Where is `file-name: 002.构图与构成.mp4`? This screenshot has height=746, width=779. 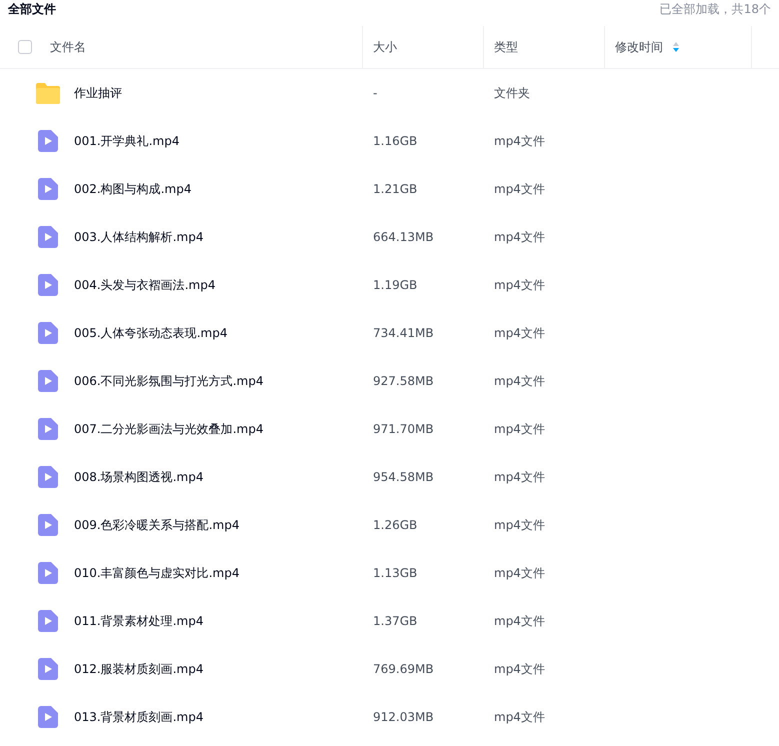
file-name: 002.构图与构成.mp4 is located at coordinates (133, 189).